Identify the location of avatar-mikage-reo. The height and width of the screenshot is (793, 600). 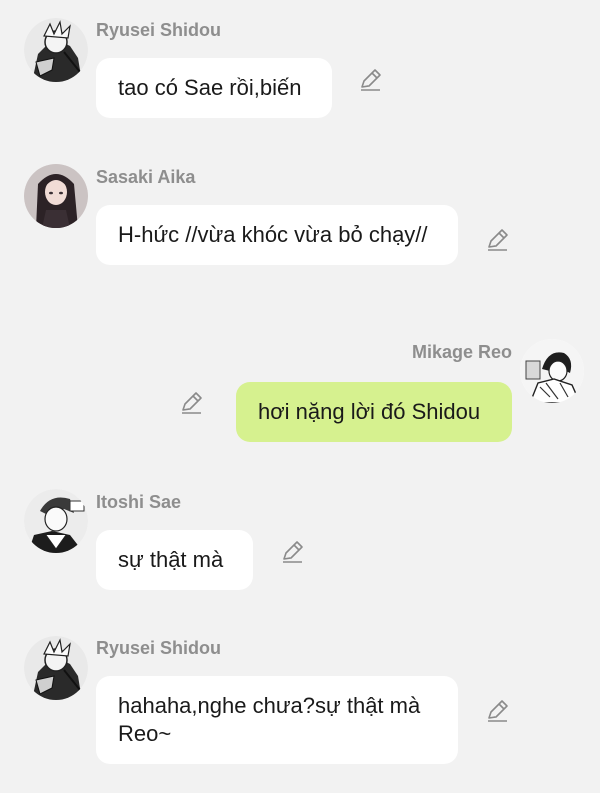
(552, 371).